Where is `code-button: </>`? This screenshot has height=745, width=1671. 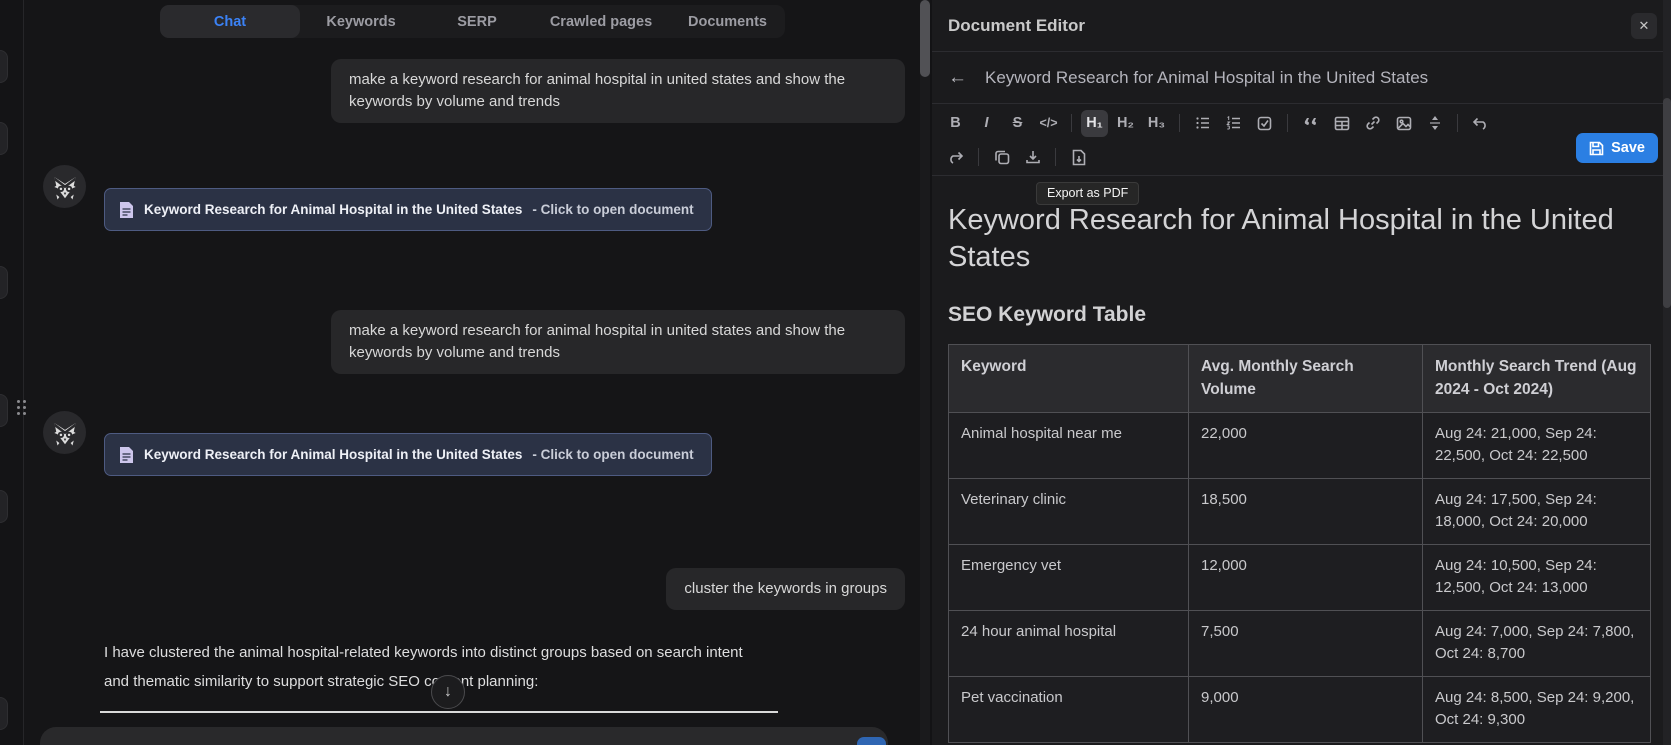
code-button: </> is located at coordinates (1048, 123).